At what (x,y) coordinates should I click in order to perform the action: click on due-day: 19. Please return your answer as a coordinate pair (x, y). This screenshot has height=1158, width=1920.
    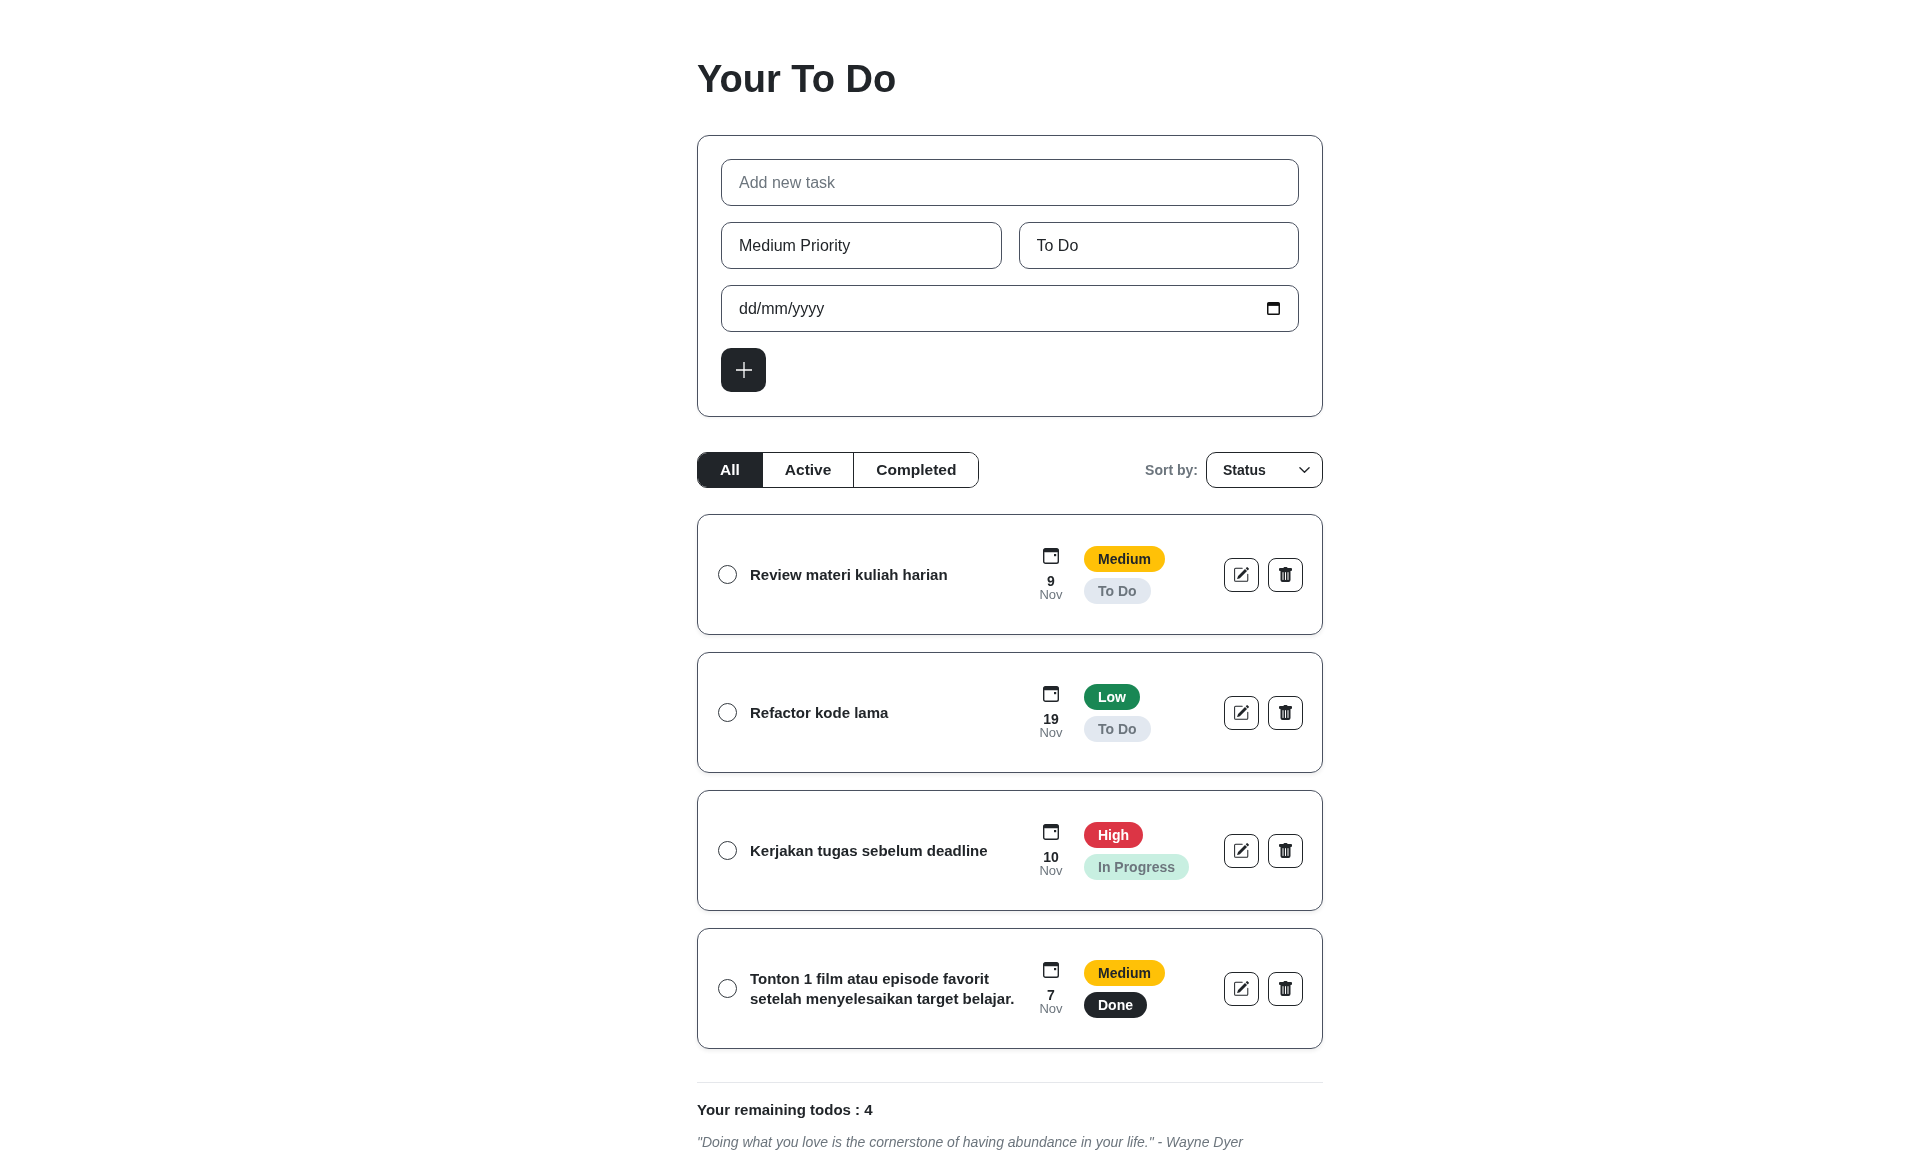
    Looking at the image, I should click on (1051, 718).